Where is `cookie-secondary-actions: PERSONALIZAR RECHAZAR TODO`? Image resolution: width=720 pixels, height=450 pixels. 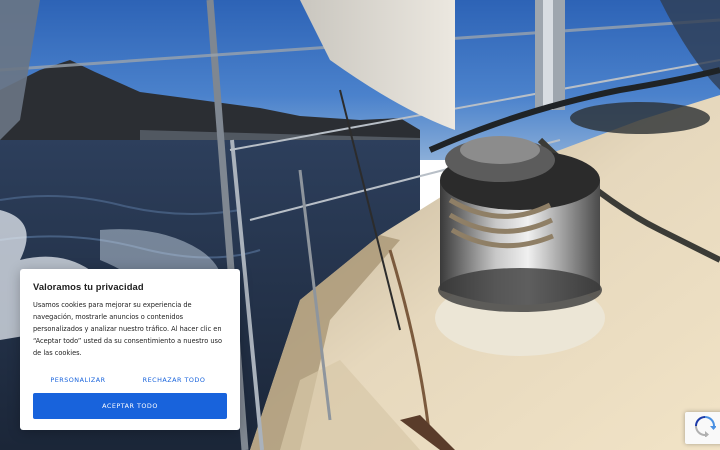
cookie-secondary-actions: PERSONALIZAR RECHAZAR TODO is located at coordinates (130, 380).